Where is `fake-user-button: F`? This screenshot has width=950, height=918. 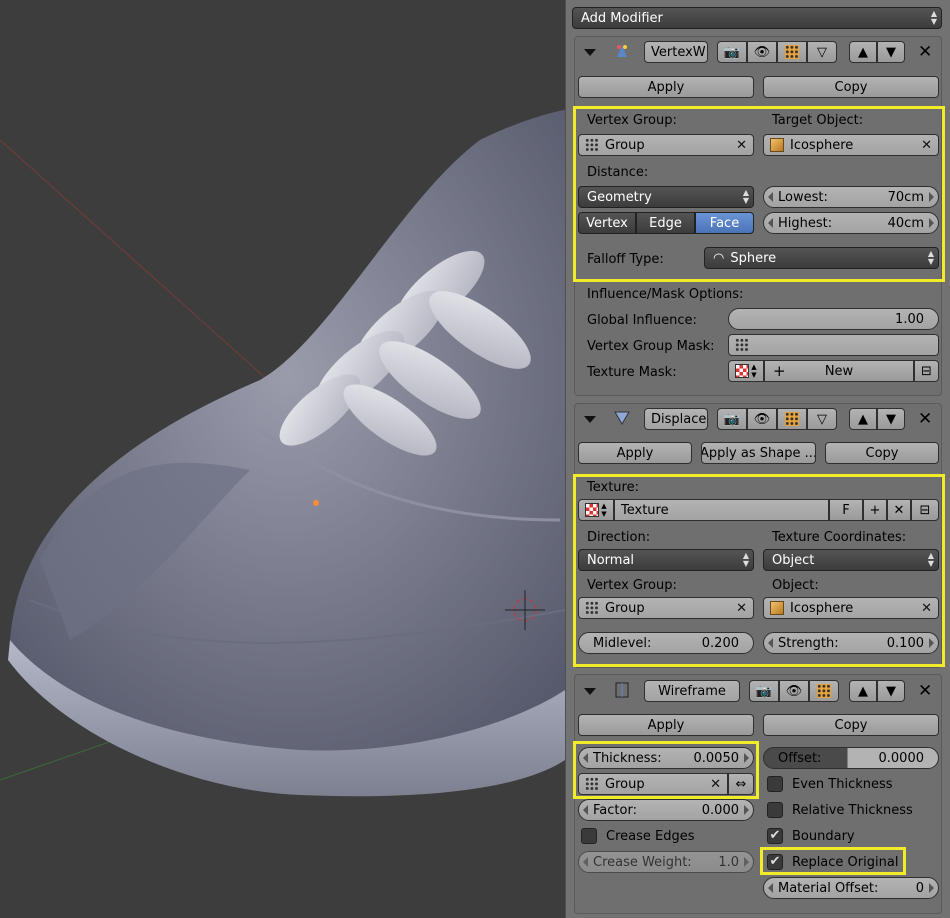 fake-user-button: F is located at coordinates (846, 510).